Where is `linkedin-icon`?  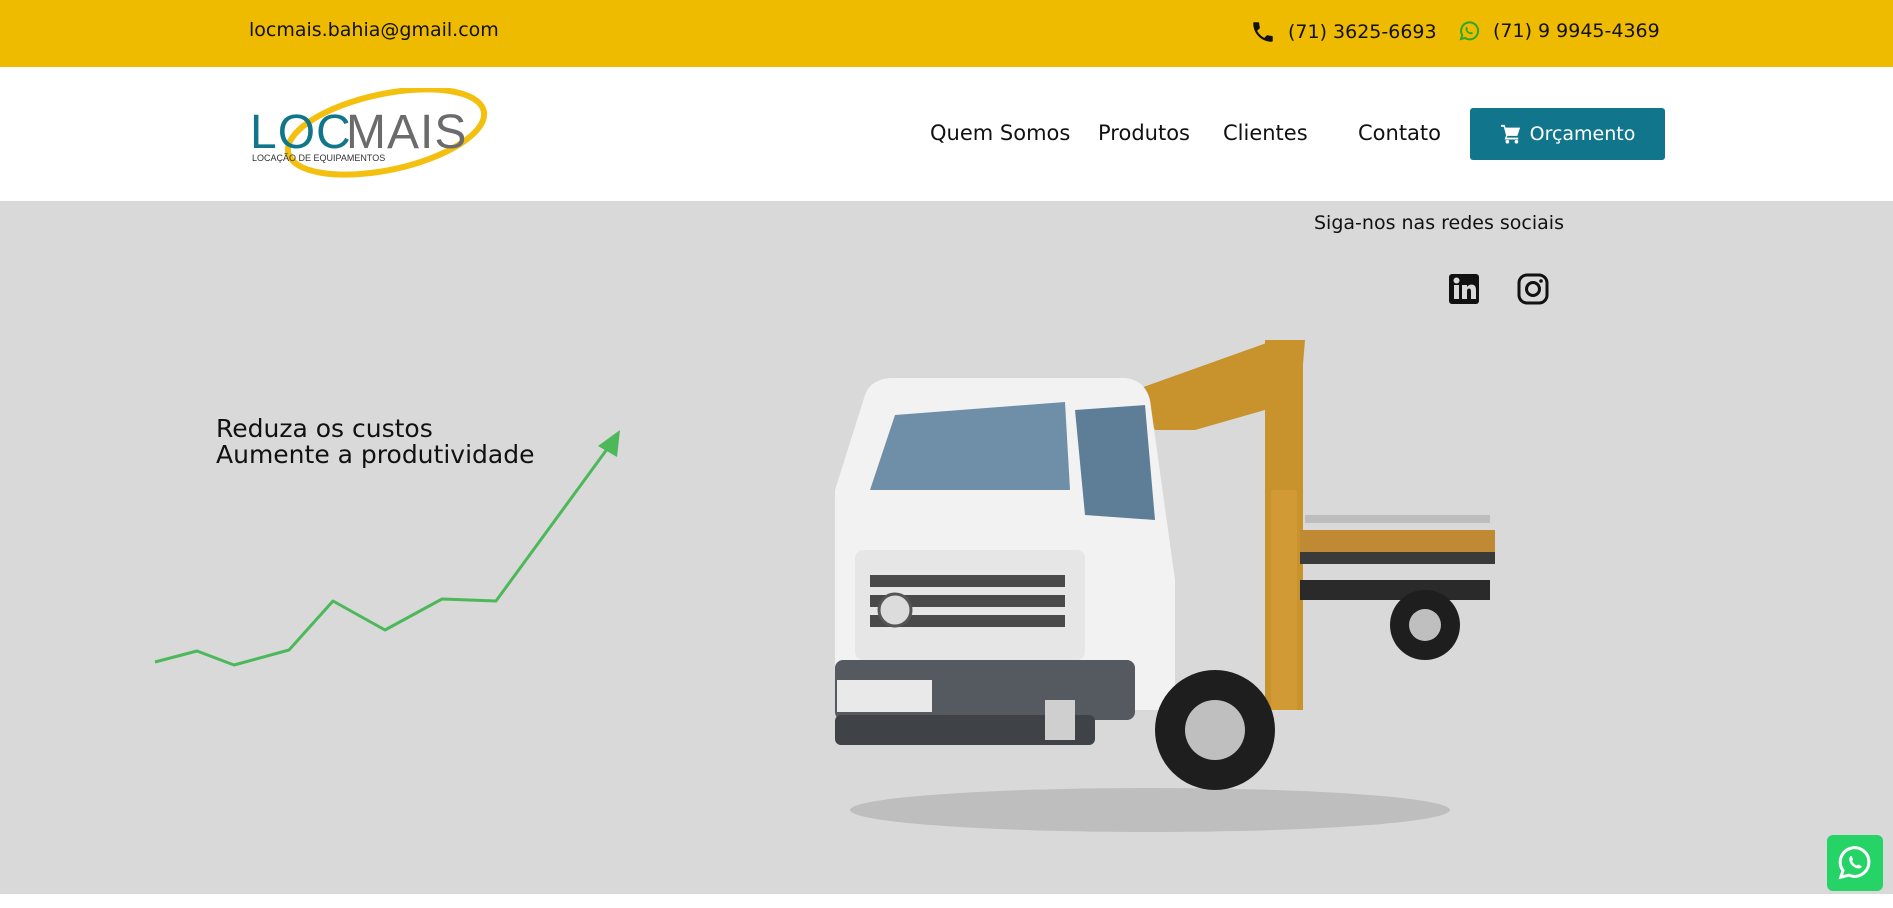
linkedin-icon is located at coordinates (1464, 289).